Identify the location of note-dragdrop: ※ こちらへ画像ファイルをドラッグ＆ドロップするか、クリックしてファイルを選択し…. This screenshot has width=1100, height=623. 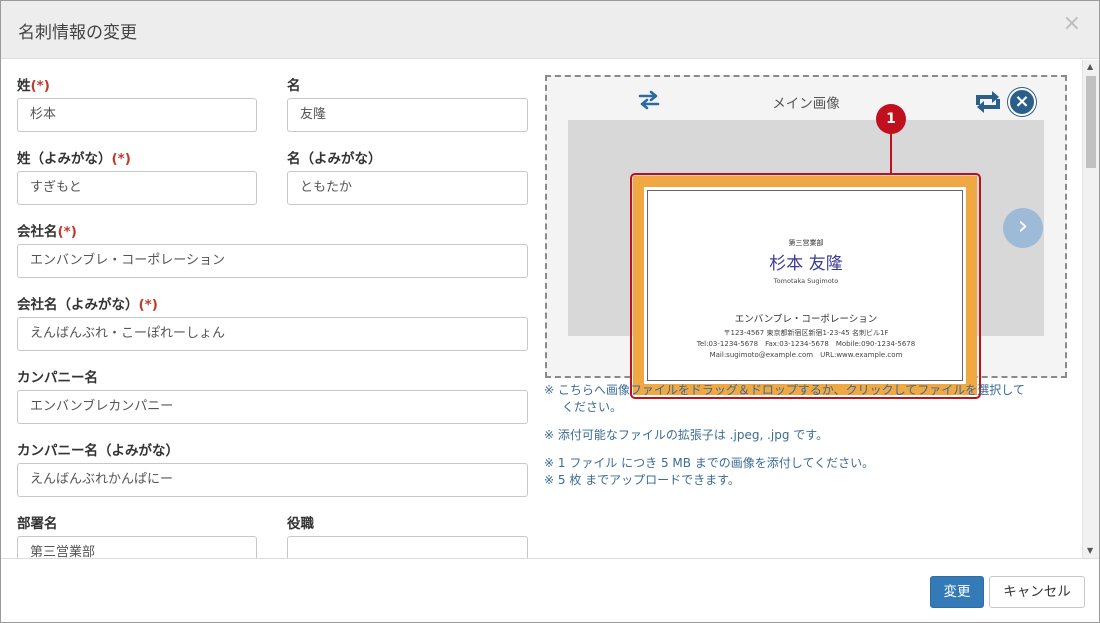
(784, 390).